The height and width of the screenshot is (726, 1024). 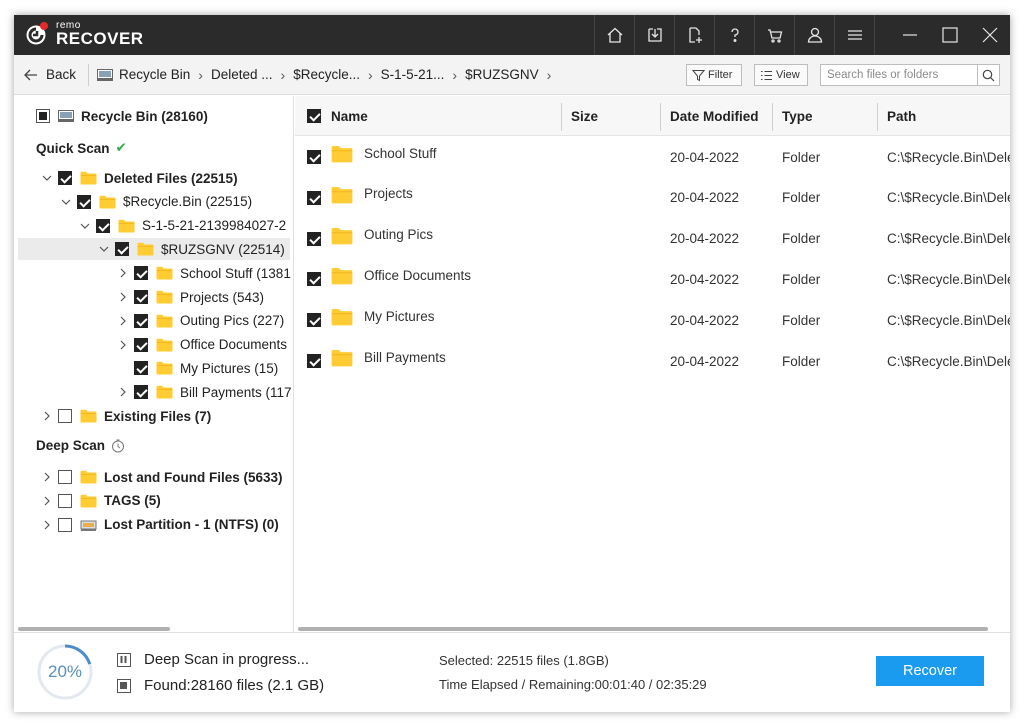 I want to click on download-button, so click(x=654, y=35).